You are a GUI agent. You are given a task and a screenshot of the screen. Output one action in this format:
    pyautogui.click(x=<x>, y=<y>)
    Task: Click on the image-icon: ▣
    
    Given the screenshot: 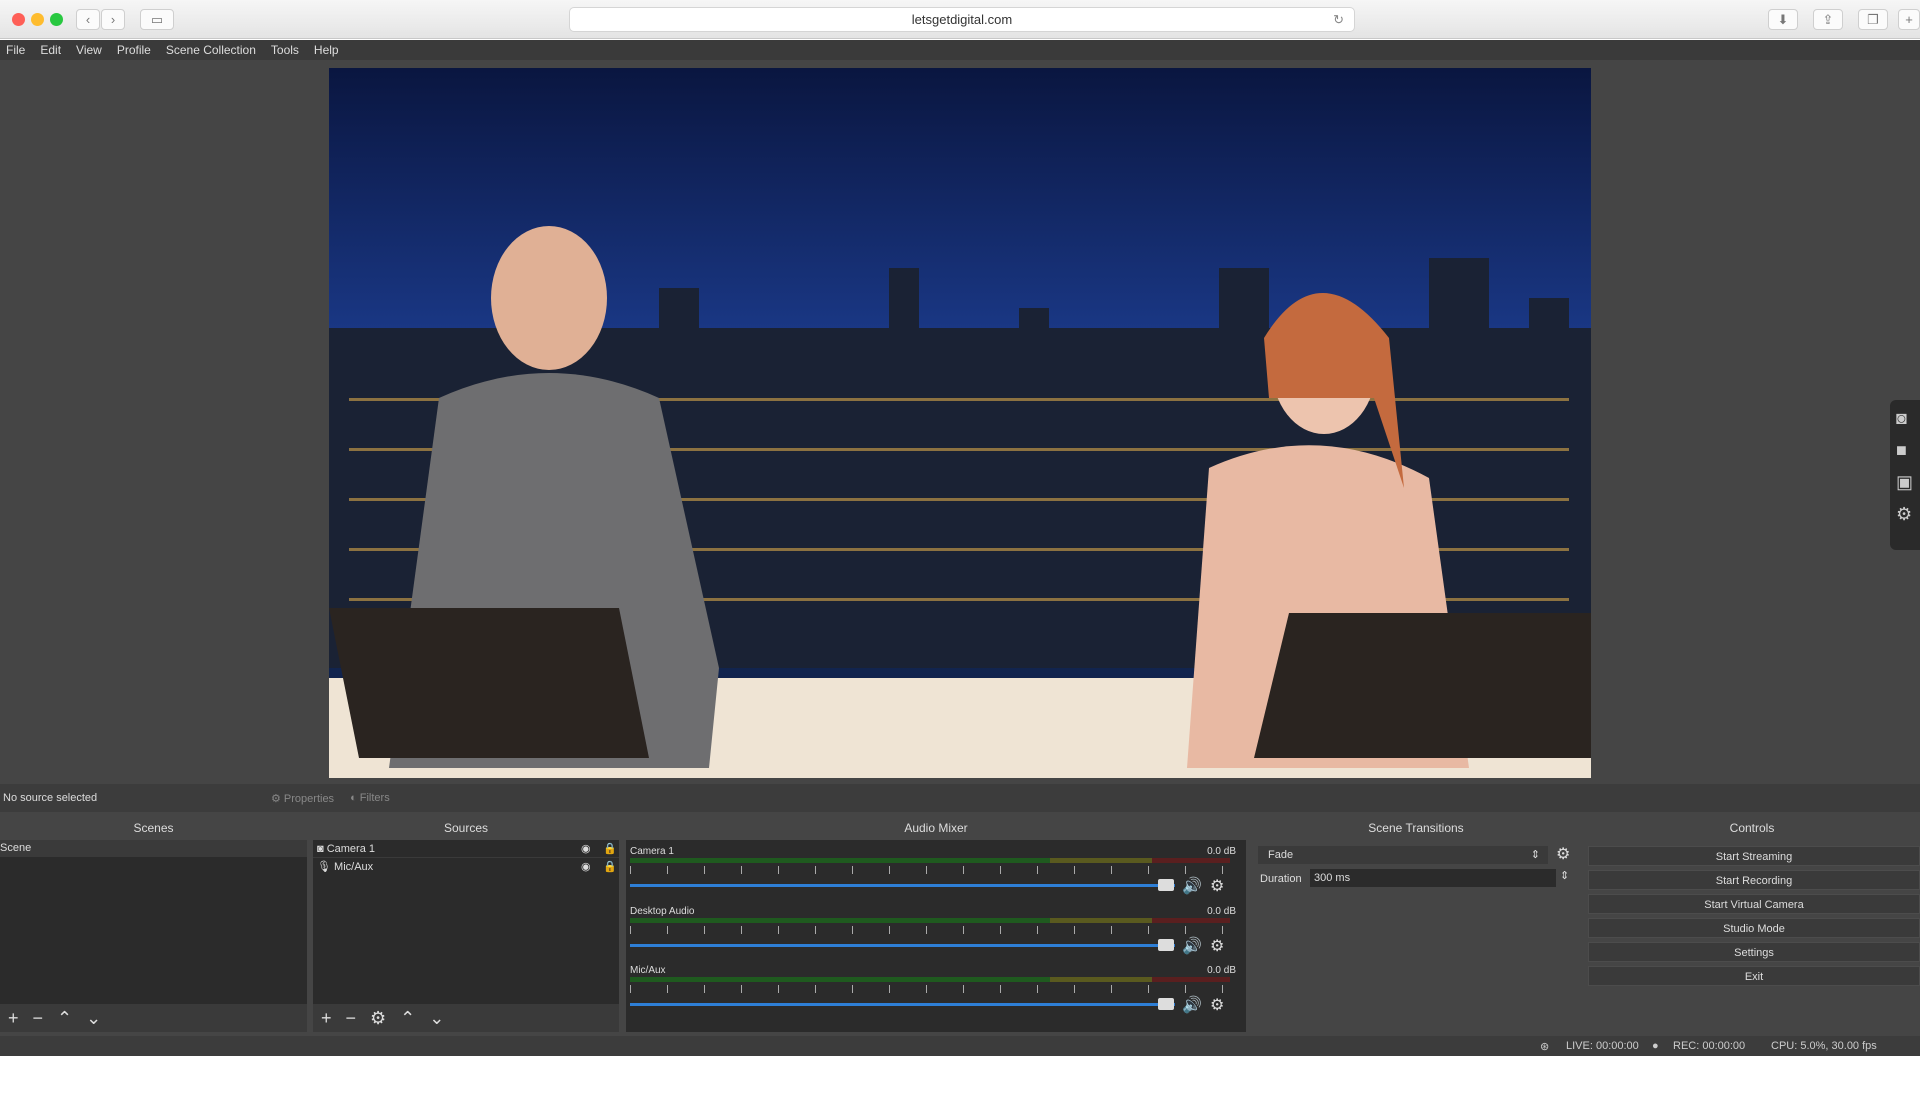 What is the action you would take?
    pyautogui.click(x=1904, y=482)
    